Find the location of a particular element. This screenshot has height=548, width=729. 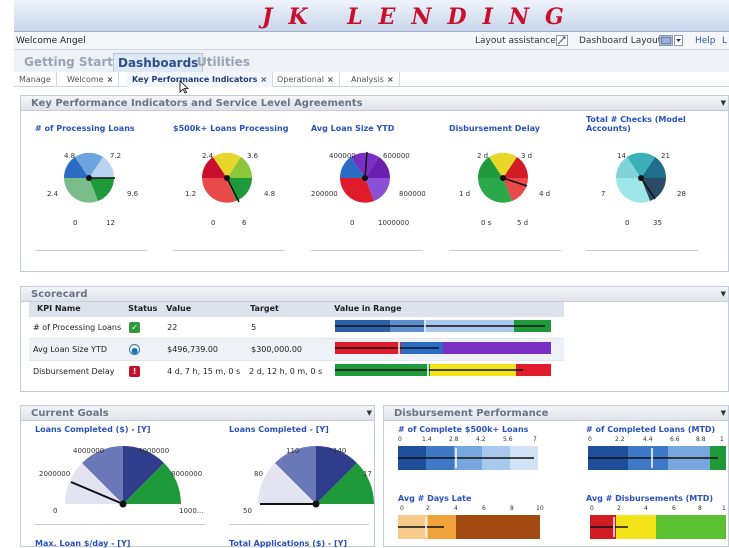

nav-dashboards: Dashboards is located at coordinates (158, 63).